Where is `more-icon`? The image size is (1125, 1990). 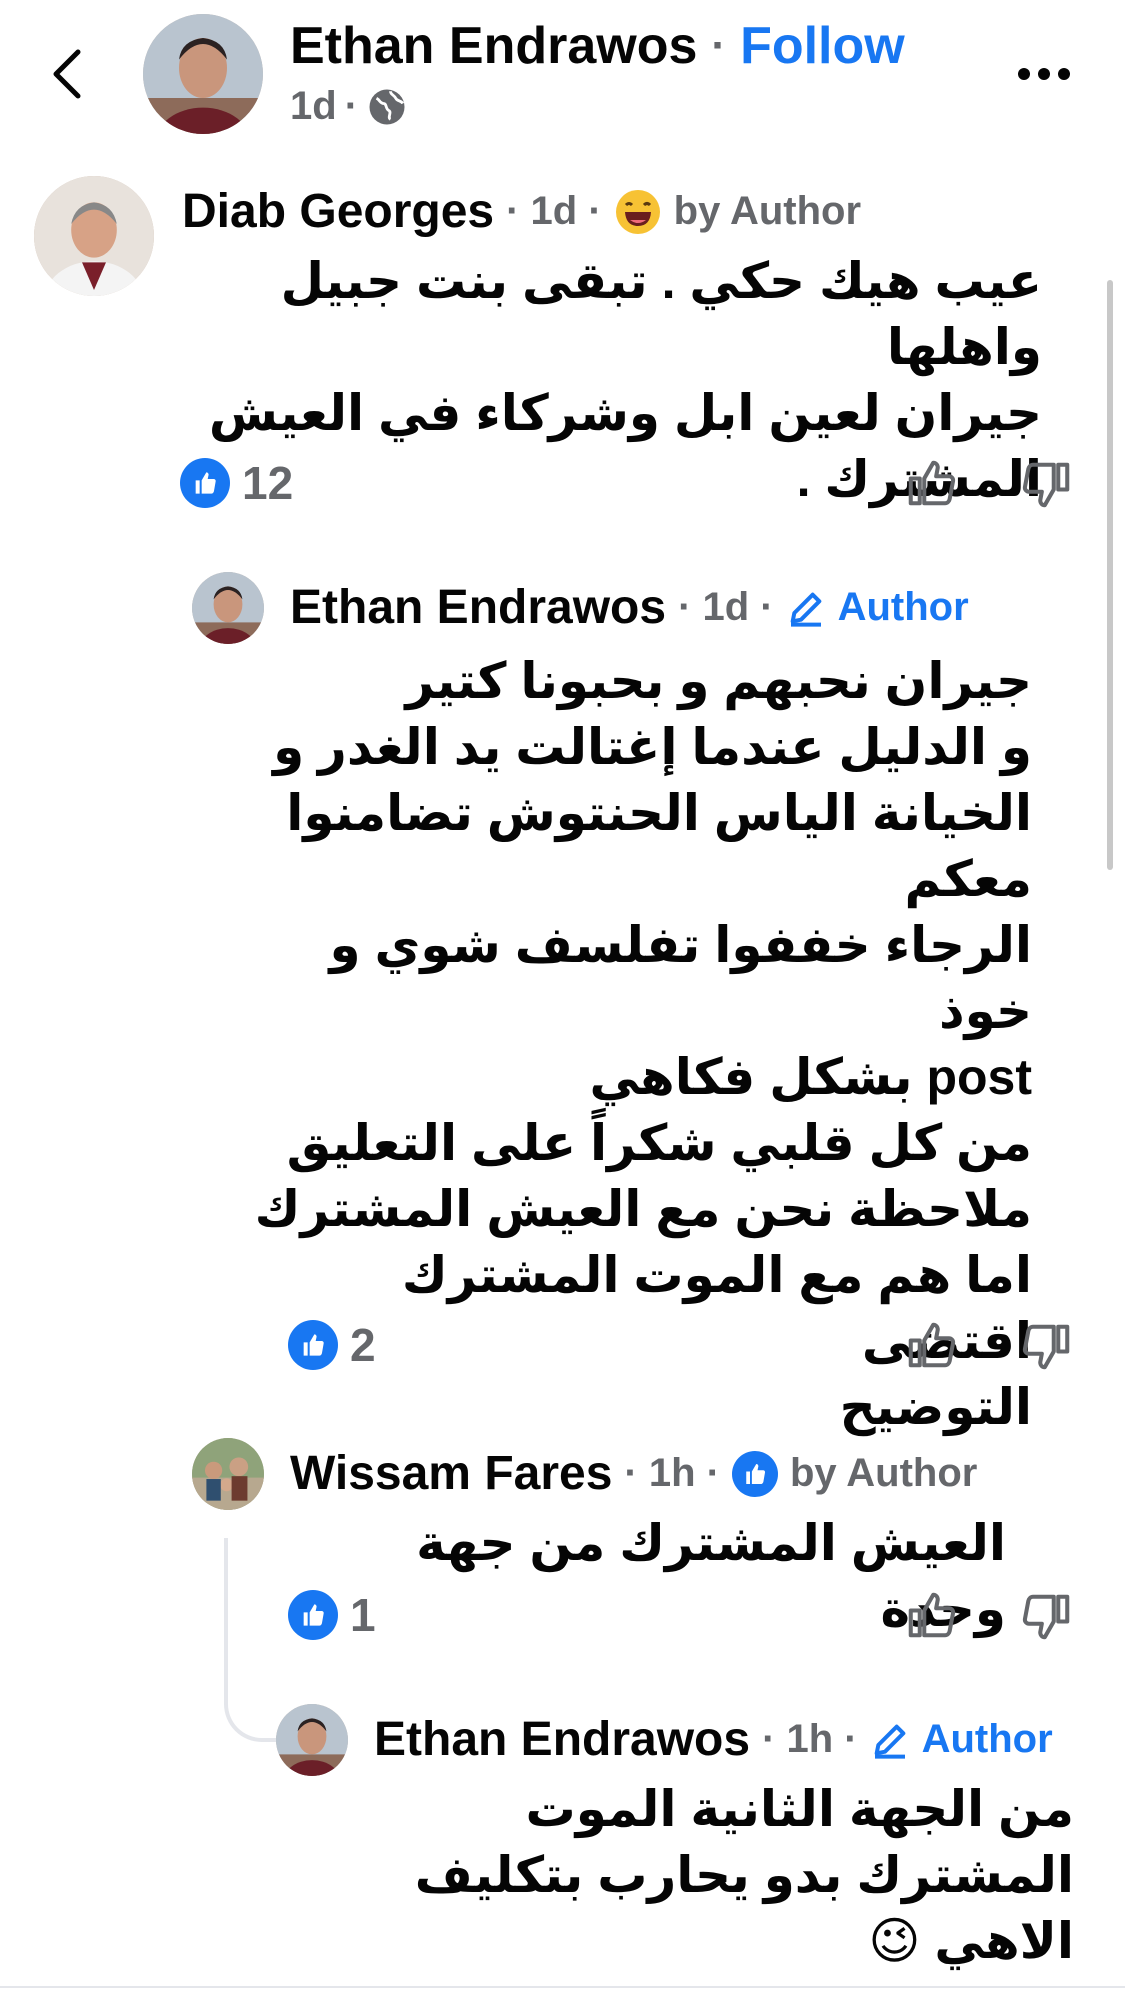 more-icon is located at coordinates (1048, 74).